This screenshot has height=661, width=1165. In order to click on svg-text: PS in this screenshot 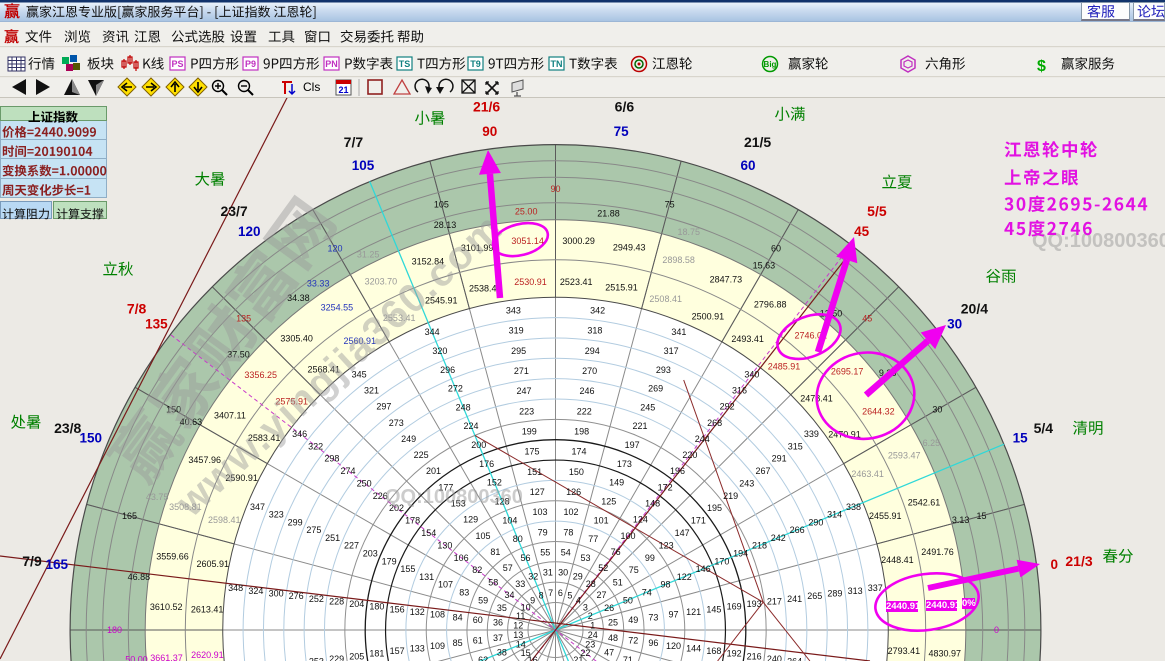, I will do `click(177, 64)`.